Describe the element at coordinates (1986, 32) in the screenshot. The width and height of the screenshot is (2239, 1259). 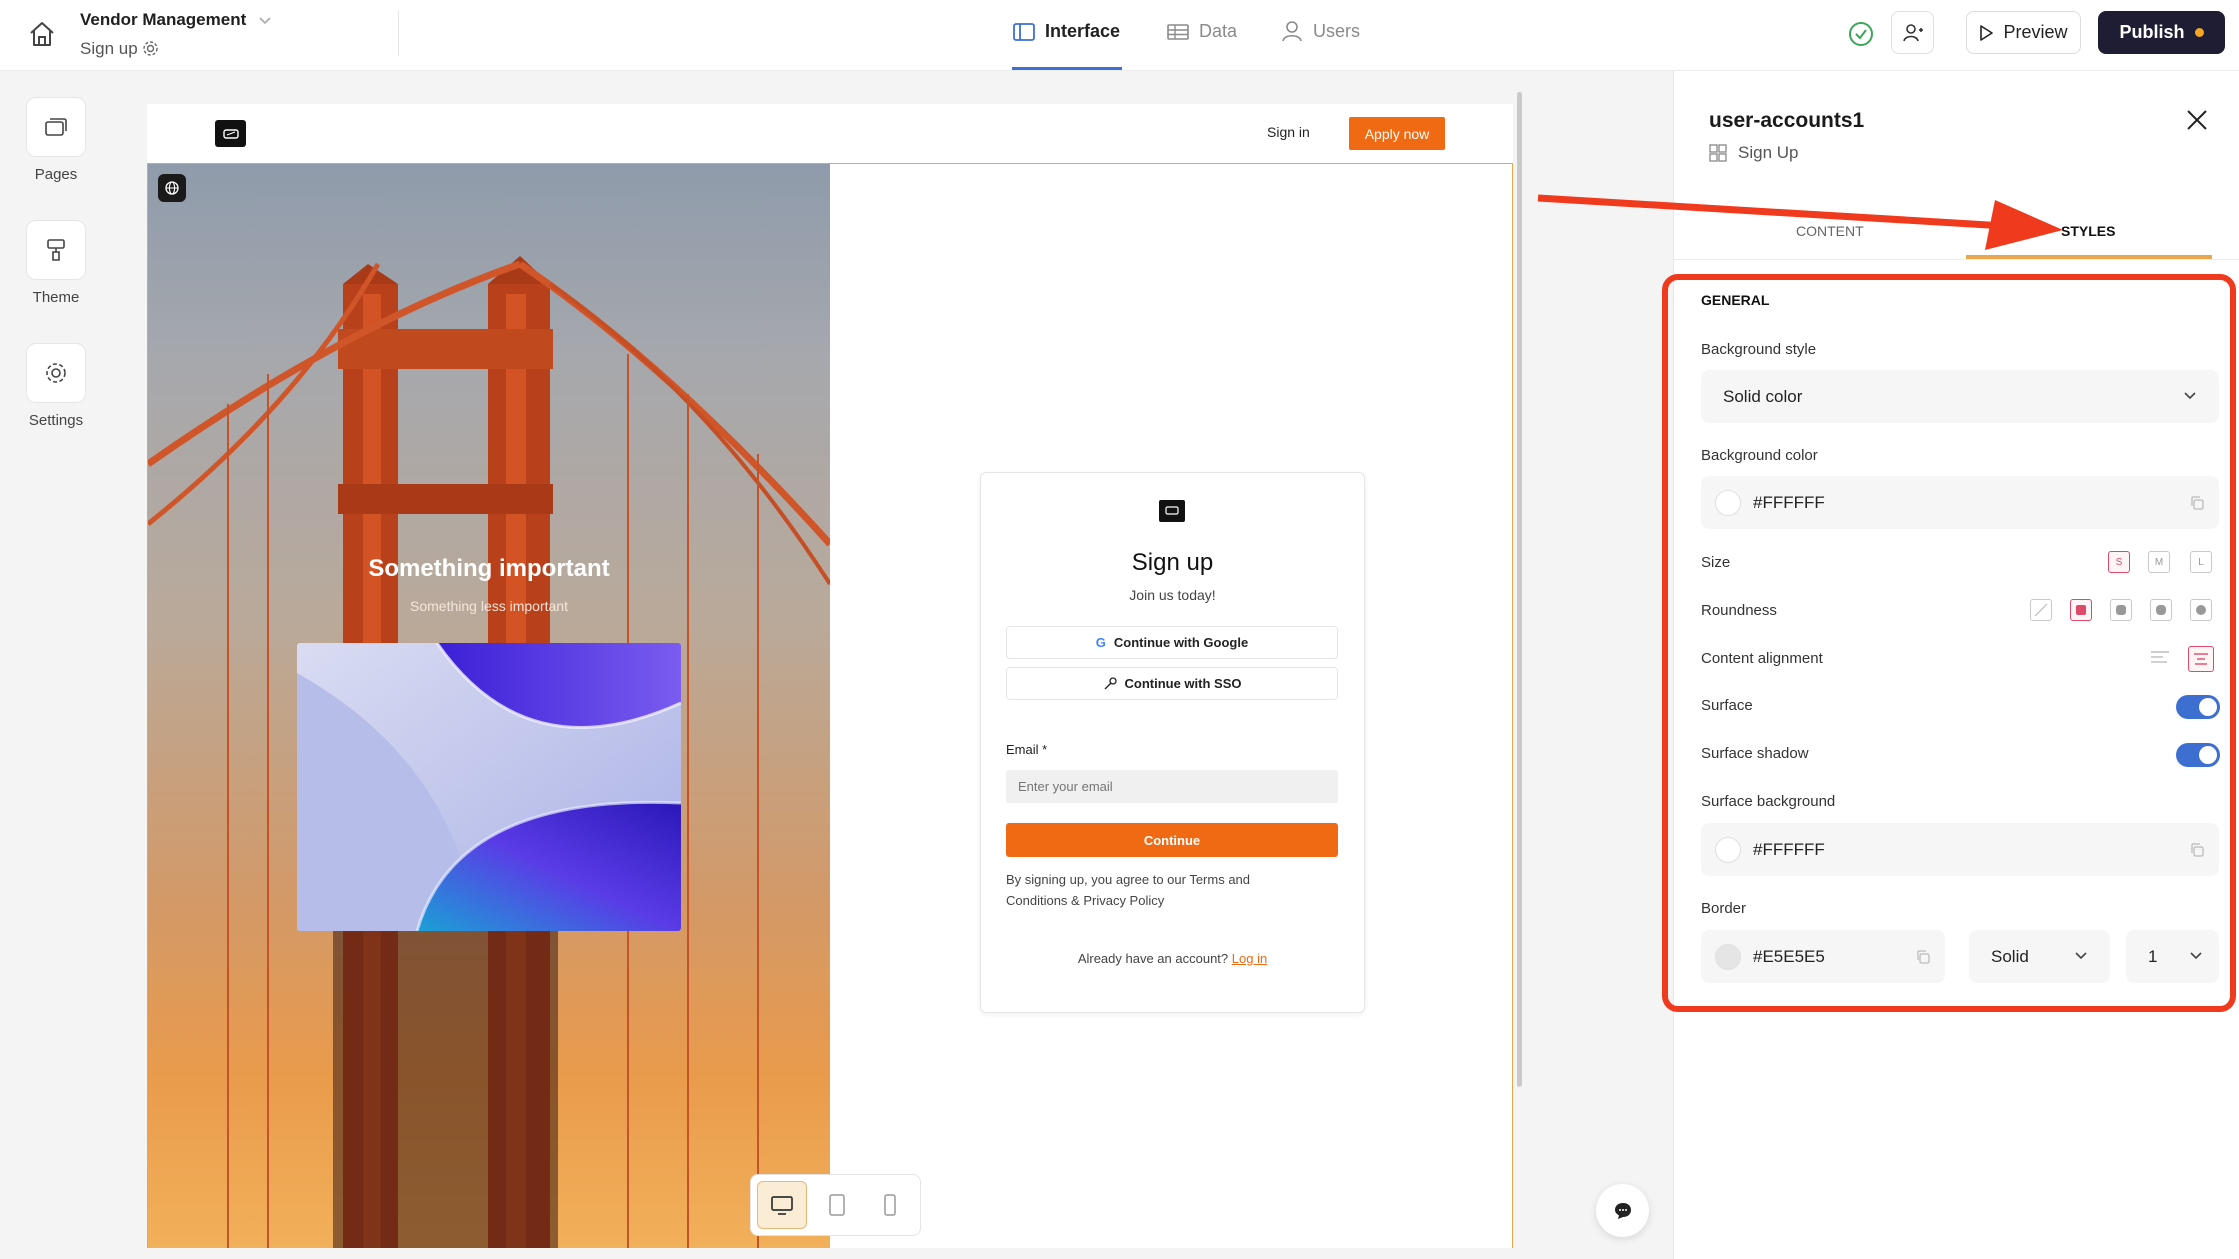
I see `play-icon` at that location.